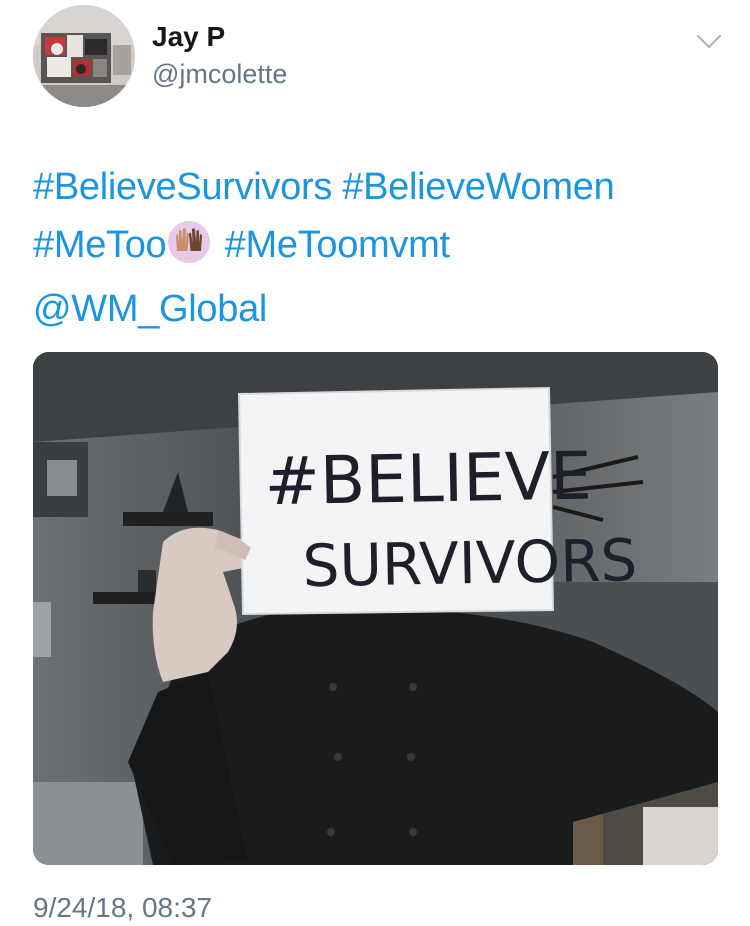 This screenshot has height=926, width=750. I want to click on hashtag-link: #MeToo, so click(100, 245).